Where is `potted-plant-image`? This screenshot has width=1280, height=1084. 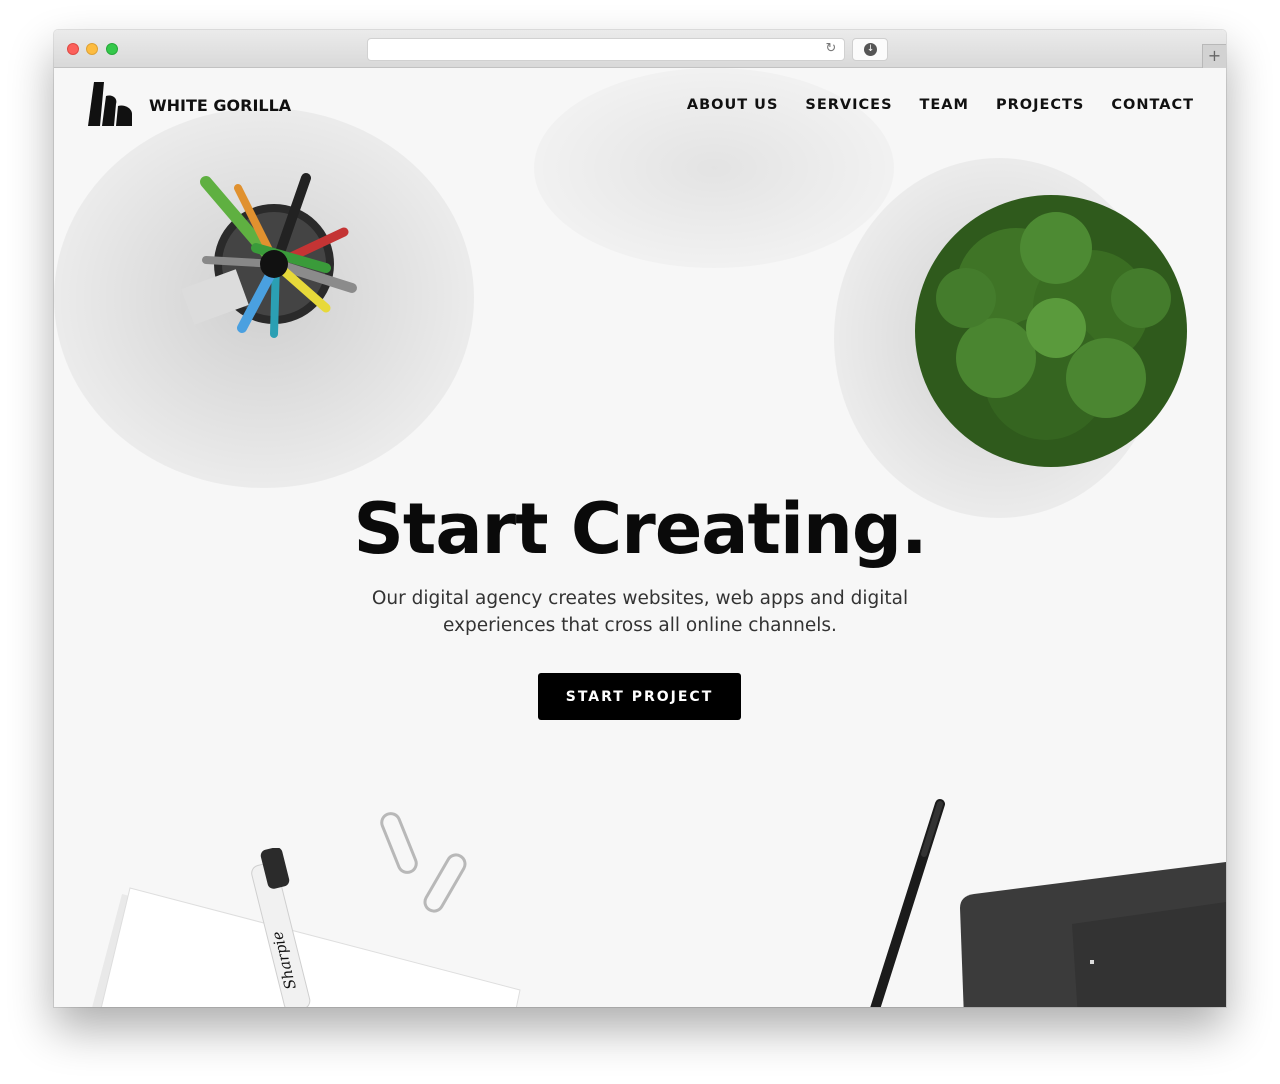 potted-plant-image is located at coordinates (1051, 331).